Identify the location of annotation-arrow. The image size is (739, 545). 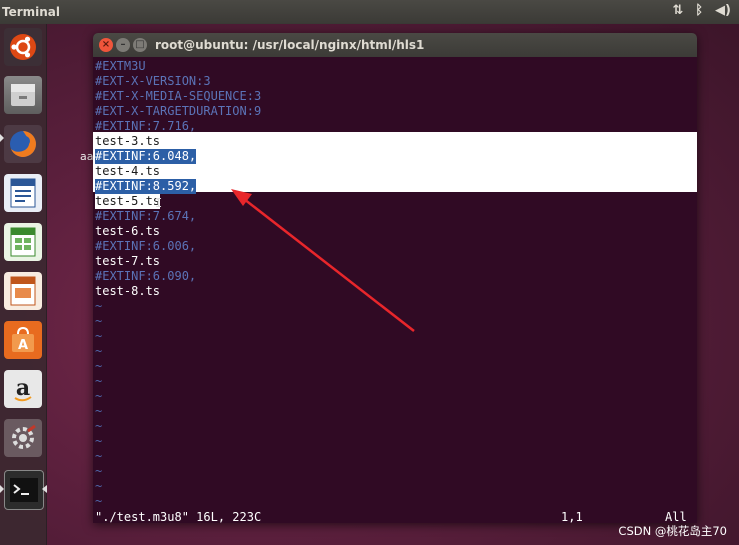
(323, 260).